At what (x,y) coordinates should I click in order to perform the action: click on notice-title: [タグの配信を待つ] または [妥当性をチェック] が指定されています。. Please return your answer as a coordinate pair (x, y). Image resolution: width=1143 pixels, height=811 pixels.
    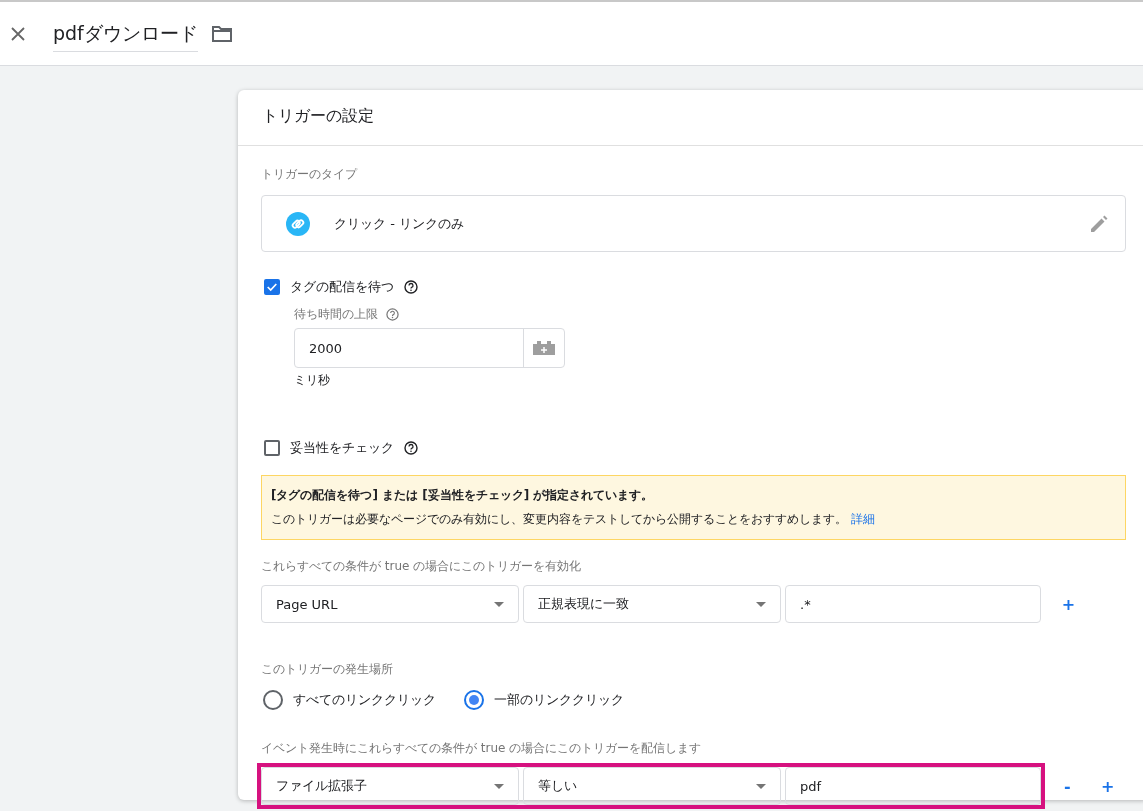
    Looking at the image, I should click on (463, 495).